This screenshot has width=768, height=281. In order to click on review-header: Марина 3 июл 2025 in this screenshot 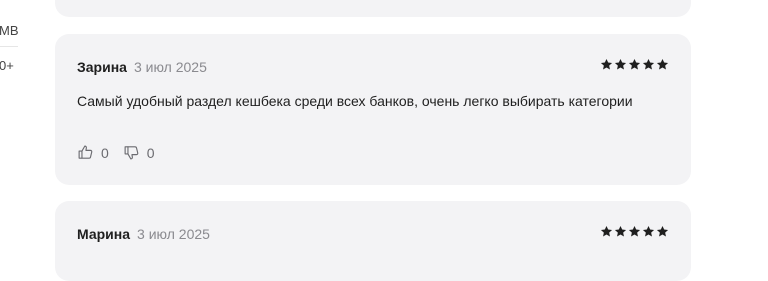, I will do `click(143, 234)`.